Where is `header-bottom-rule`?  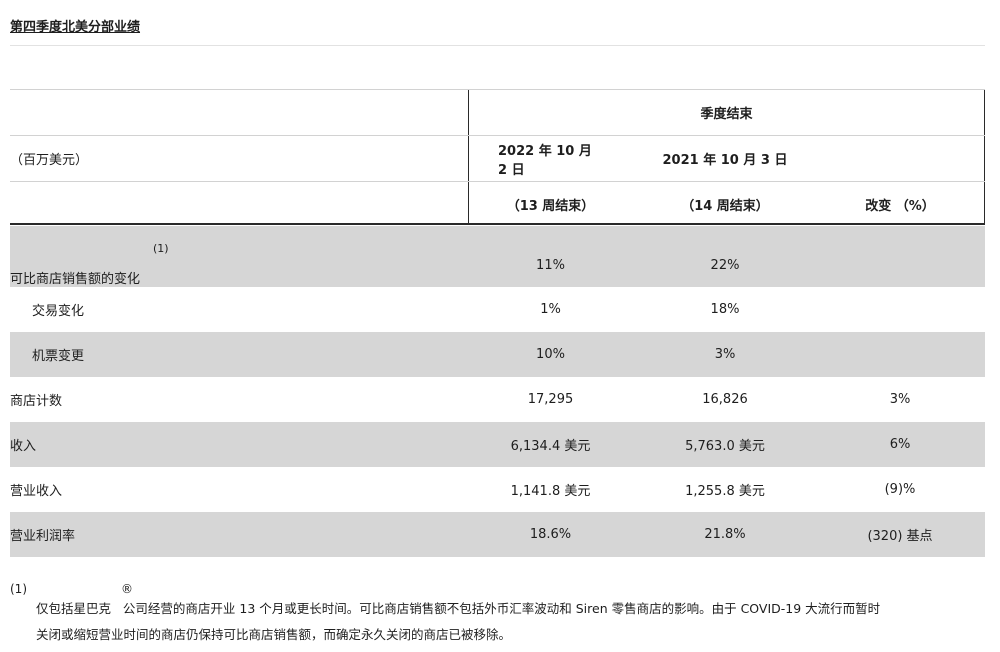
header-bottom-rule is located at coordinates (497, 224).